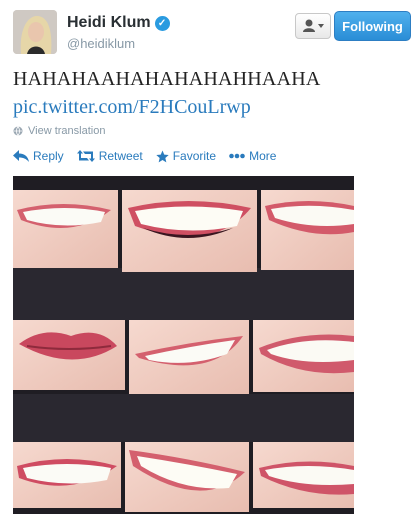 This screenshot has height=528, width=419. Describe the element at coordinates (21, 156) in the screenshot. I see `reply-icon` at that location.